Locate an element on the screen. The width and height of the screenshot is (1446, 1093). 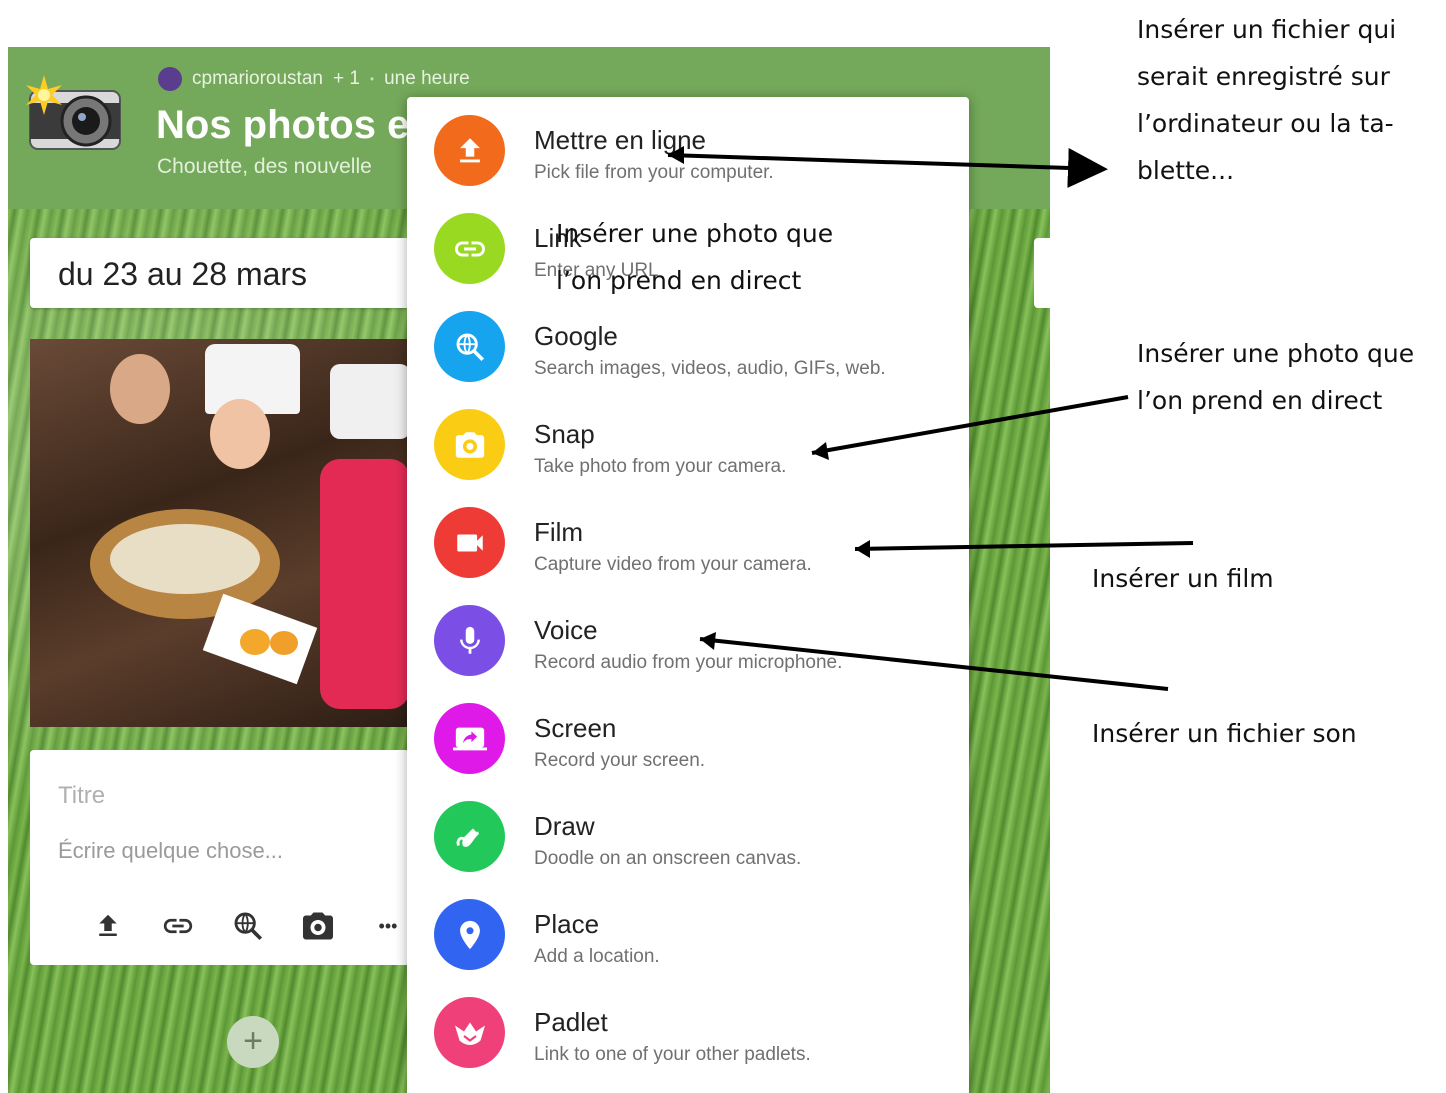
timestamp: une heure is located at coordinates (427, 78).